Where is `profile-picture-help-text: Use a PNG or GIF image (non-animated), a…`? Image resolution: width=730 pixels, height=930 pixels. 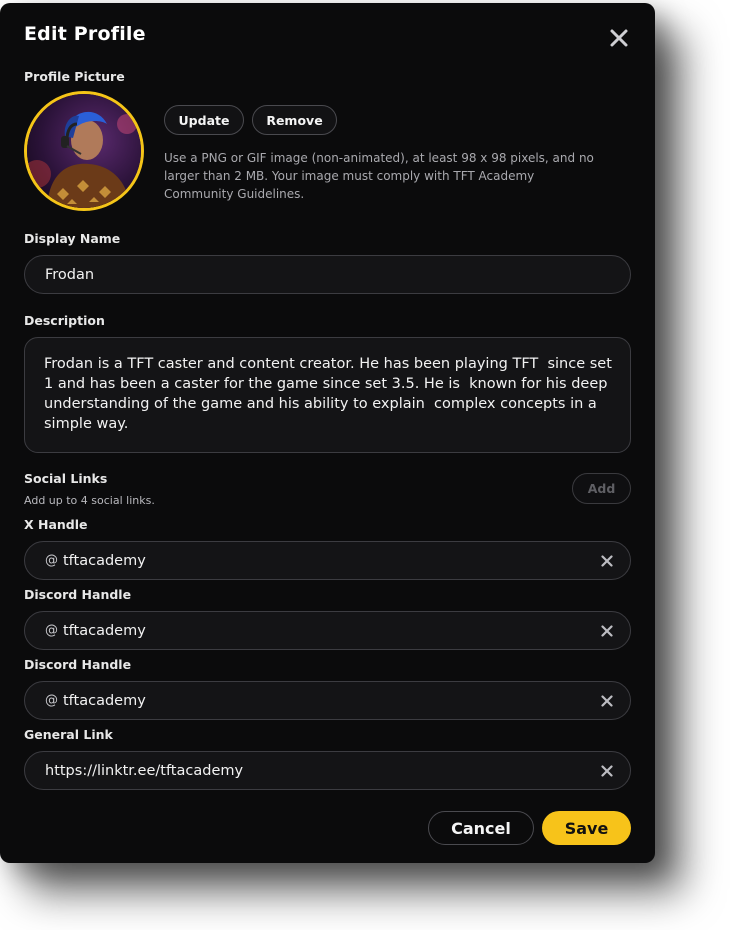 profile-picture-help-text: Use a PNG or GIF image (non-animated), a… is located at coordinates (379, 176).